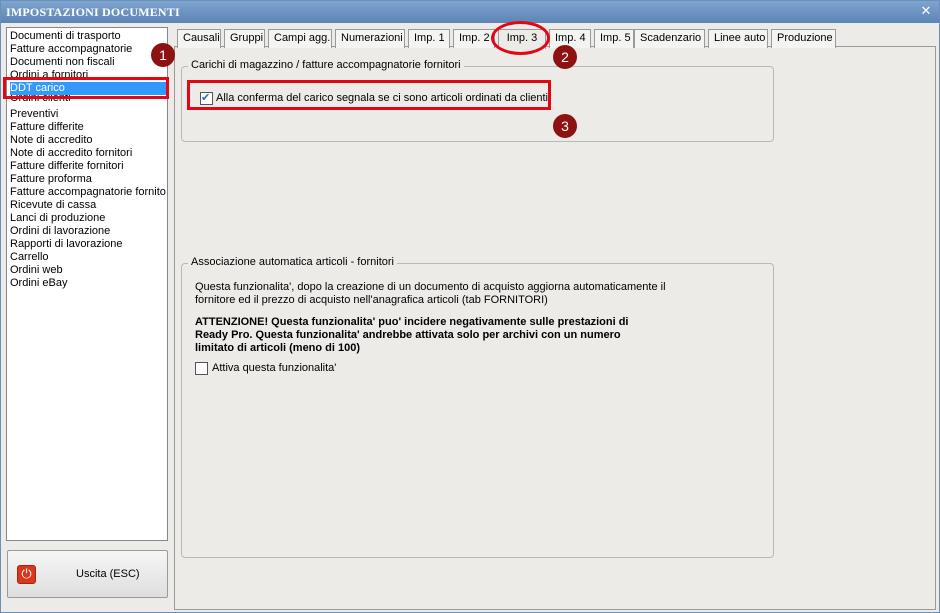 The height and width of the screenshot is (613, 940). What do you see at coordinates (57, 218) in the screenshot?
I see `list-item-lanci-di-produzione: Lanci di produzione` at bounding box center [57, 218].